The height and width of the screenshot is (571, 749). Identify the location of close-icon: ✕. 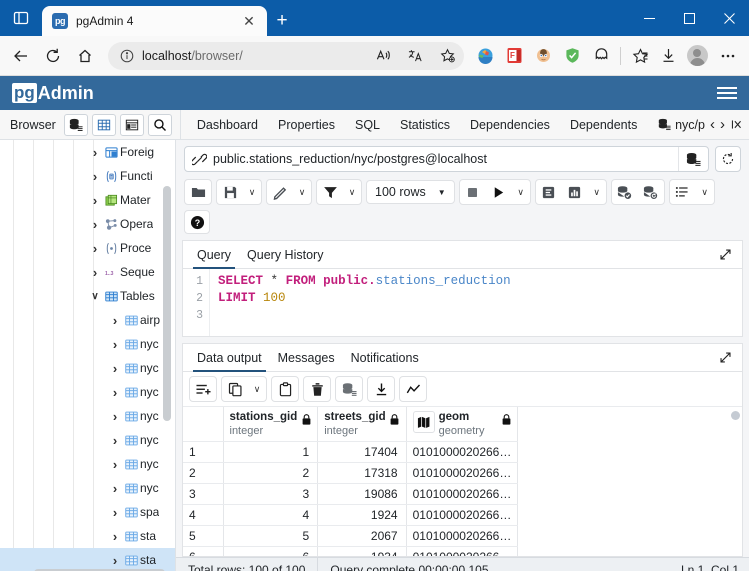
(249, 21).